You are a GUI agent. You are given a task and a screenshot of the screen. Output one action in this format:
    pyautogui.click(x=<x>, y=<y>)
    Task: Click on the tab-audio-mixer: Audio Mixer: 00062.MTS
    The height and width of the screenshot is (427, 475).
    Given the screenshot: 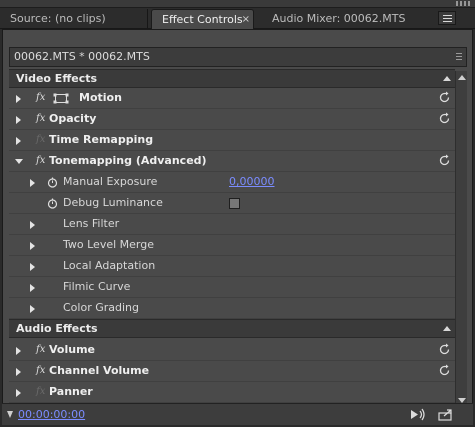 What is the action you would take?
    pyautogui.click(x=347, y=19)
    